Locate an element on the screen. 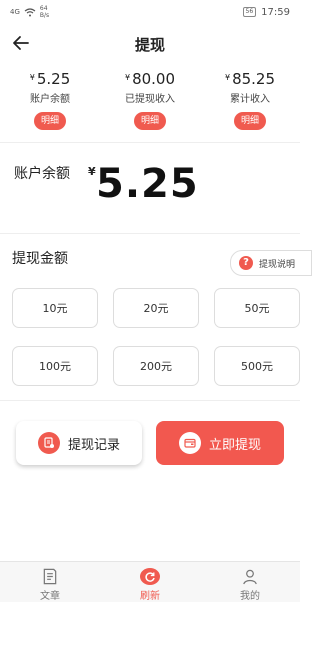 This screenshot has width=320, height=650. withdraw-explain-button: ? 提现说明 is located at coordinates (270, 263).